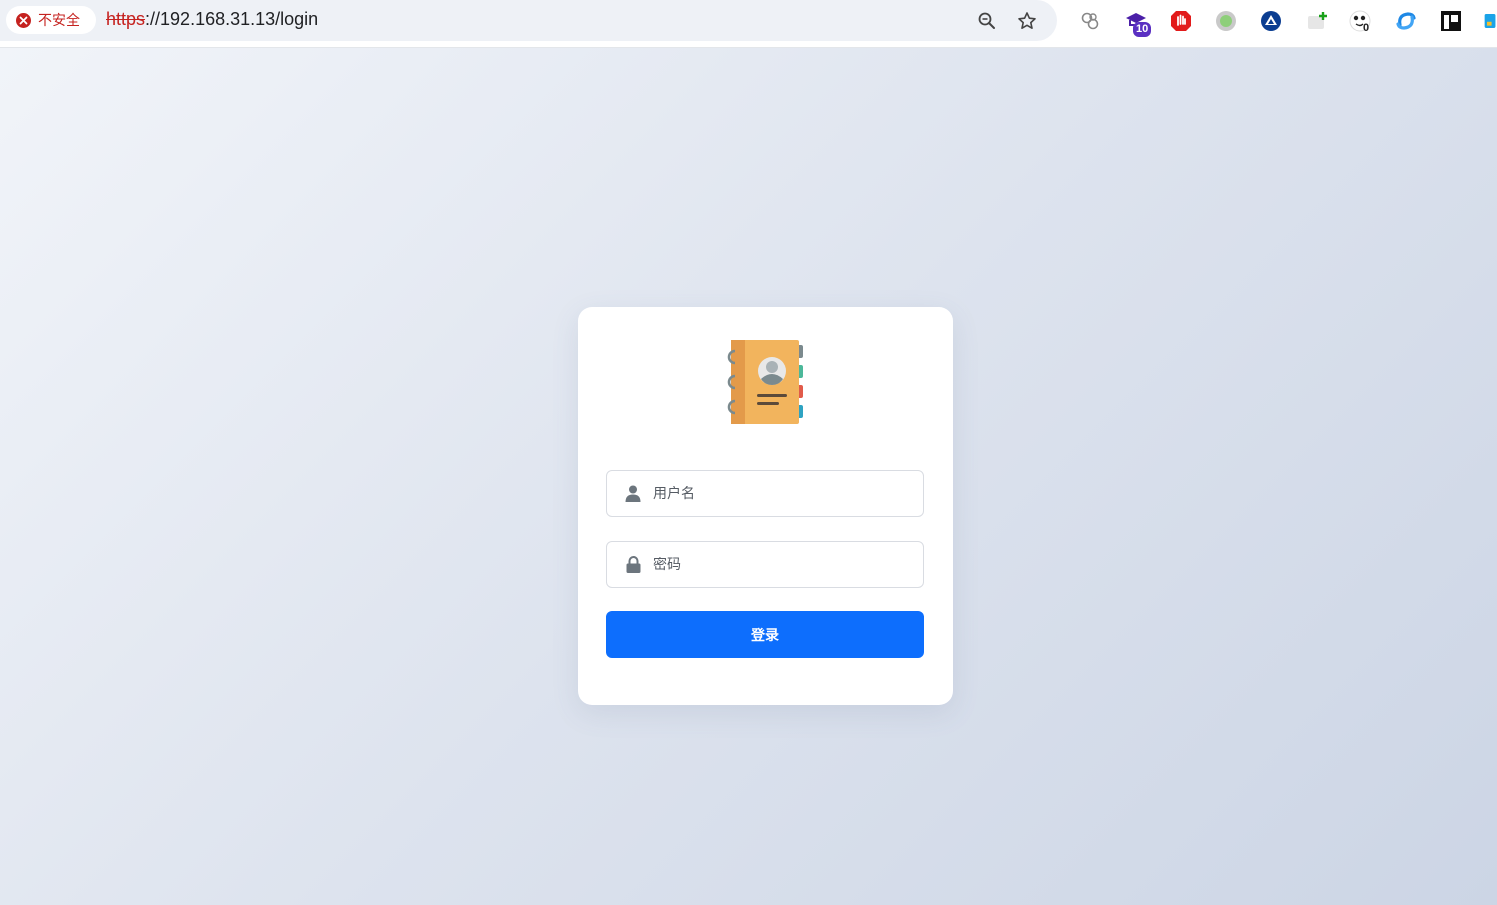 This screenshot has width=1497, height=905. I want to click on security-indicator: 不安全, so click(51, 20).